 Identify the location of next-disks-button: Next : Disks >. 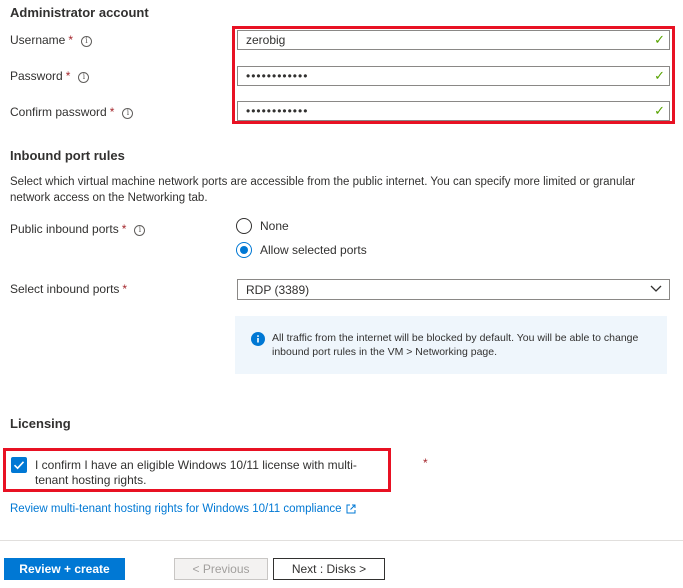
(329, 569).